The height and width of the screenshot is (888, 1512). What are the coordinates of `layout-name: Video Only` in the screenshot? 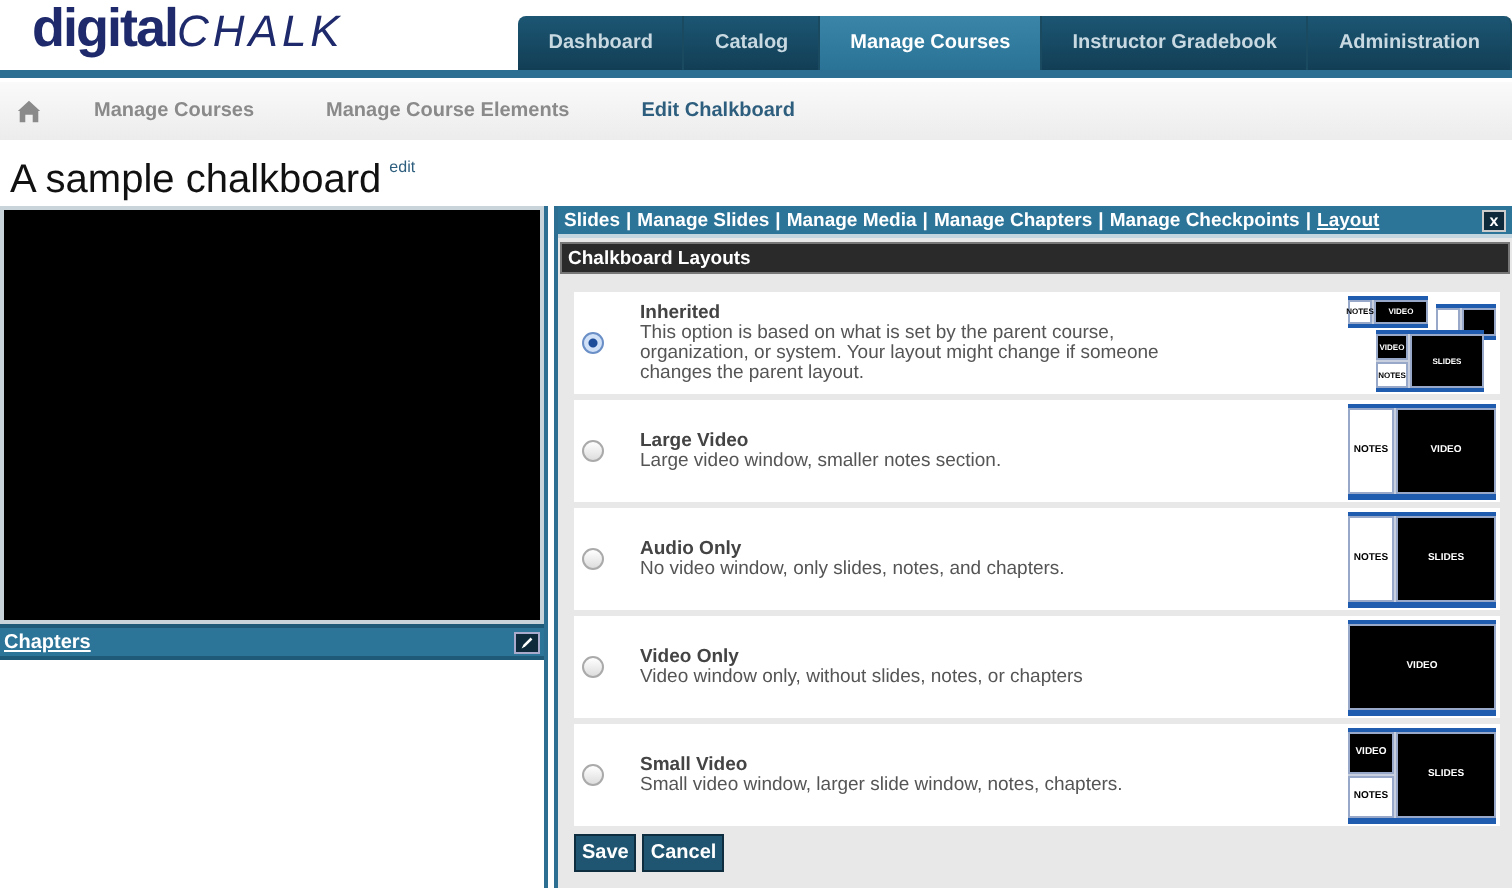 It's located at (690, 657).